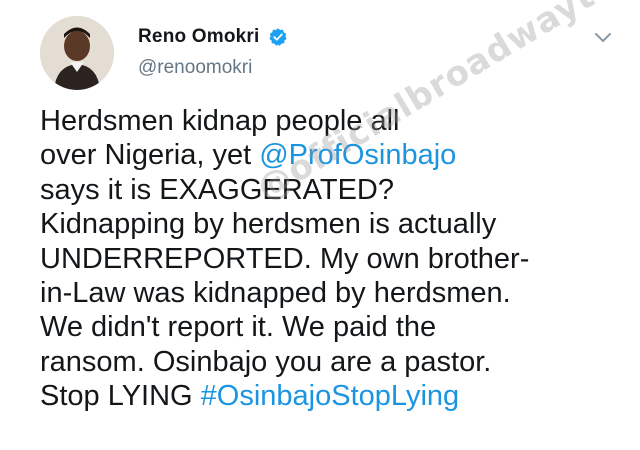 The width and height of the screenshot is (640, 450). What do you see at coordinates (213, 52) in the screenshot?
I see `author-names: Reno Omokri @renoomokri` at bounding box center [213, 52].